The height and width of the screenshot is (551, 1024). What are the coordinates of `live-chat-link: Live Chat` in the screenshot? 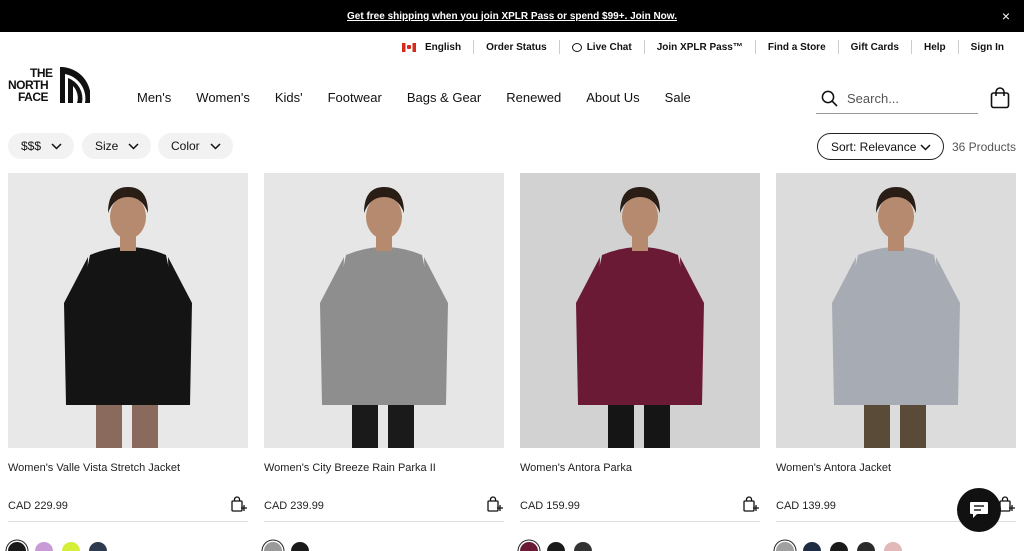 It's located at (601, 47).